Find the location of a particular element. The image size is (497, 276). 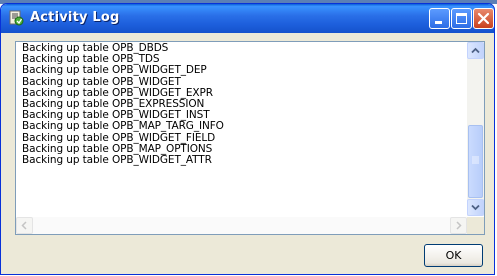

maximize-icon is located at coordinates (461, 18).